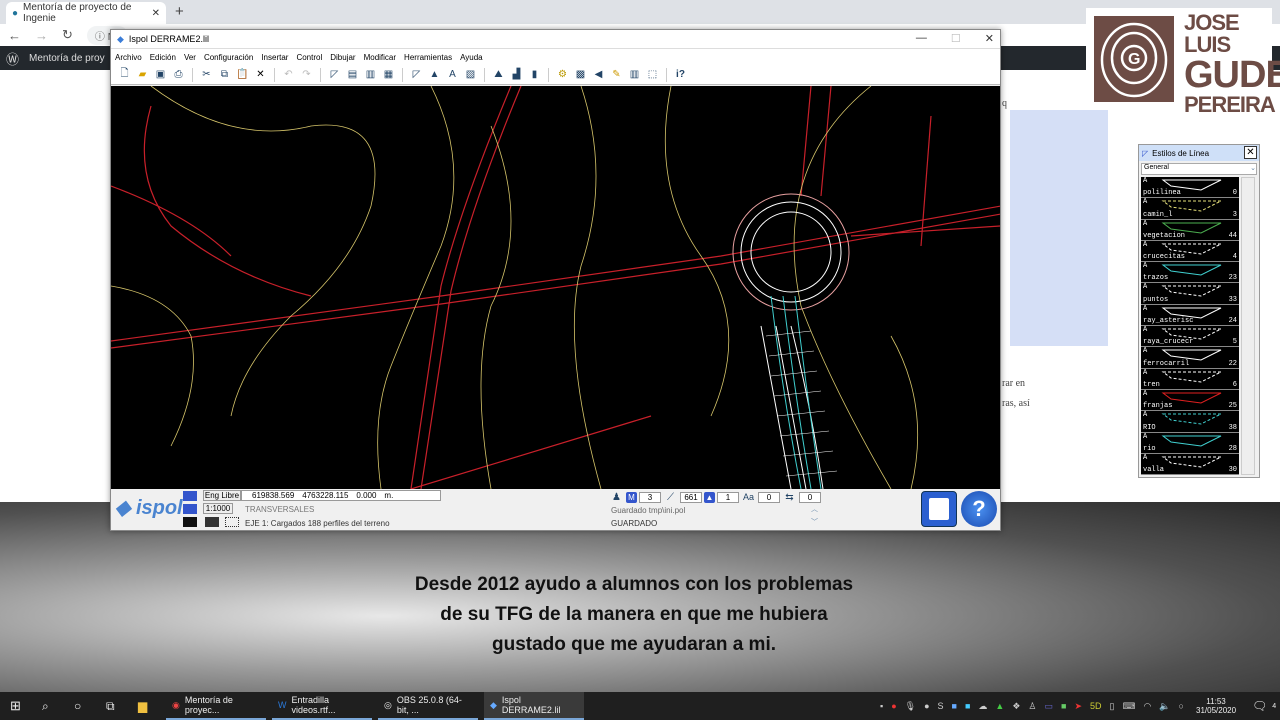 The image size is (1280, 720). What do you see at coordinates (388, 75) in the screenshot?
I see `sections-icon: ▦` at bounding box center [388, 75].